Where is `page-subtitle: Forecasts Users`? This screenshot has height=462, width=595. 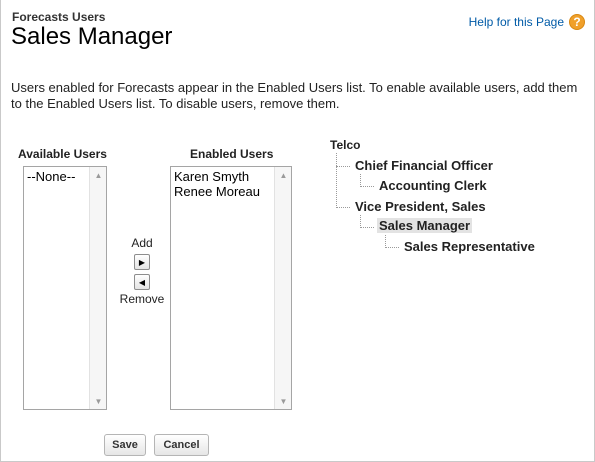 page-subtitle: Forecasts Users is located at coordinates (59, 17).